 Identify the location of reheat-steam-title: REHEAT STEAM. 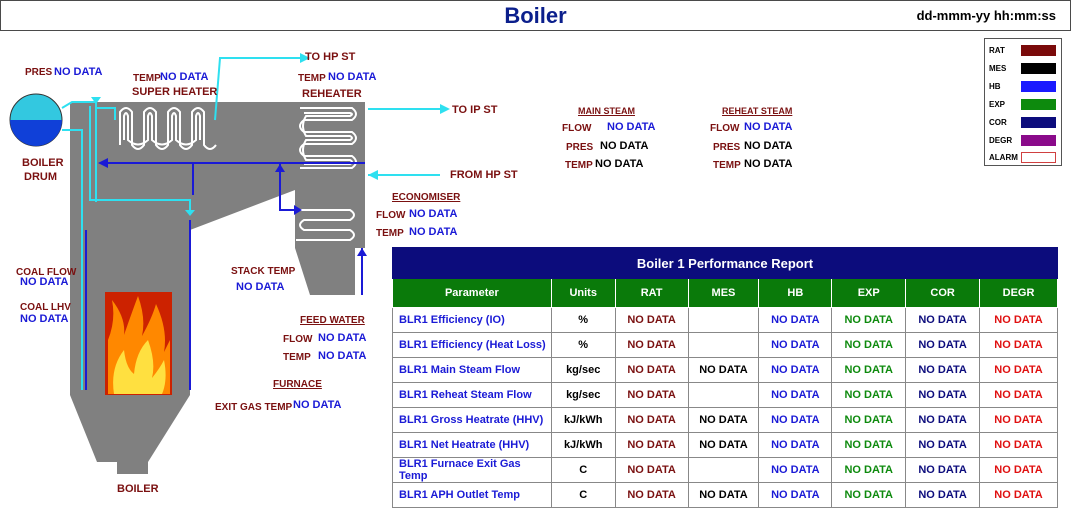
(757, 111).